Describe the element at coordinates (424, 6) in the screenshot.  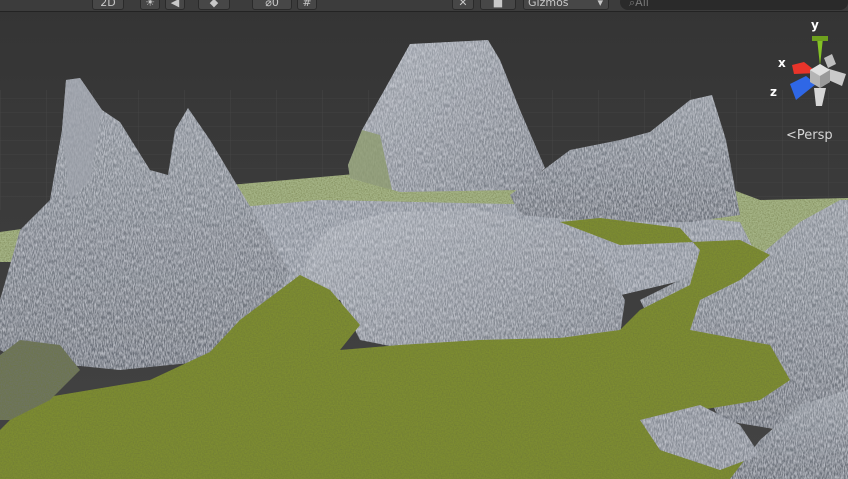
I see `scene-toolbar: 2D ☀ ◀ ◆ ⌀ 0 # ✕ ■ Gizmos ▾ ⌕ All` at that location.